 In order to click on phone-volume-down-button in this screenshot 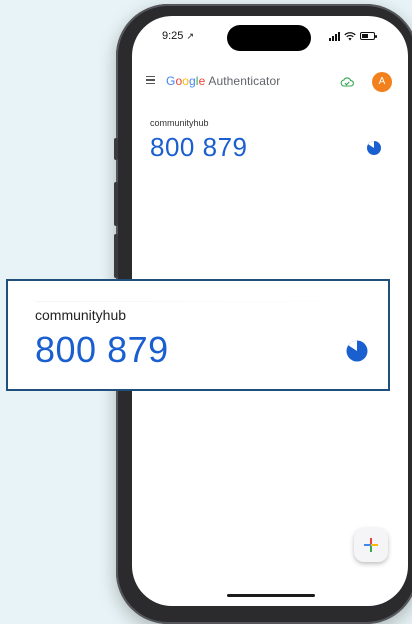, I will do `click(116, 256)`.